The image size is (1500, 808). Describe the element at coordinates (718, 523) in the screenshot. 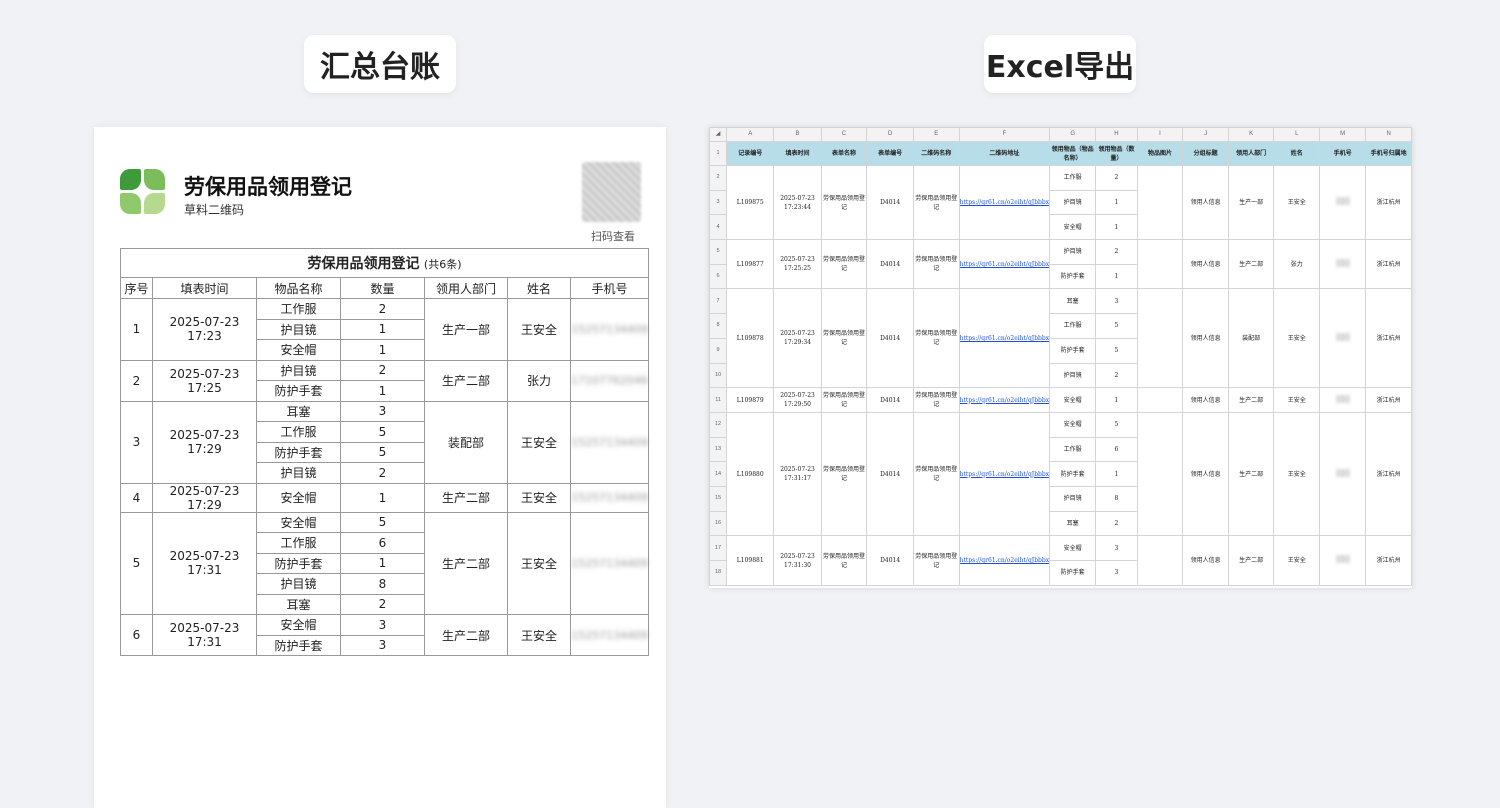

I see `row-number: 16` at that location.